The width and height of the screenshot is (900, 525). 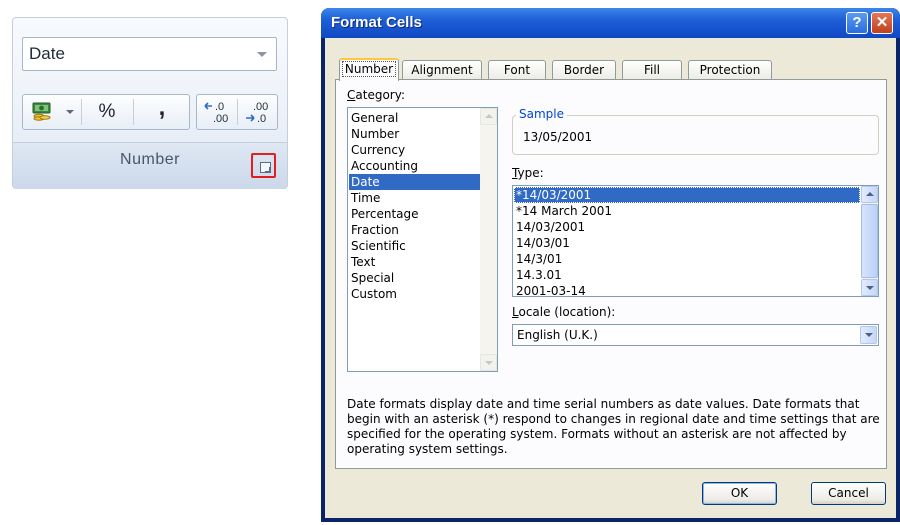 I want to click on scroll-thumb, so click(x=869, y=241).